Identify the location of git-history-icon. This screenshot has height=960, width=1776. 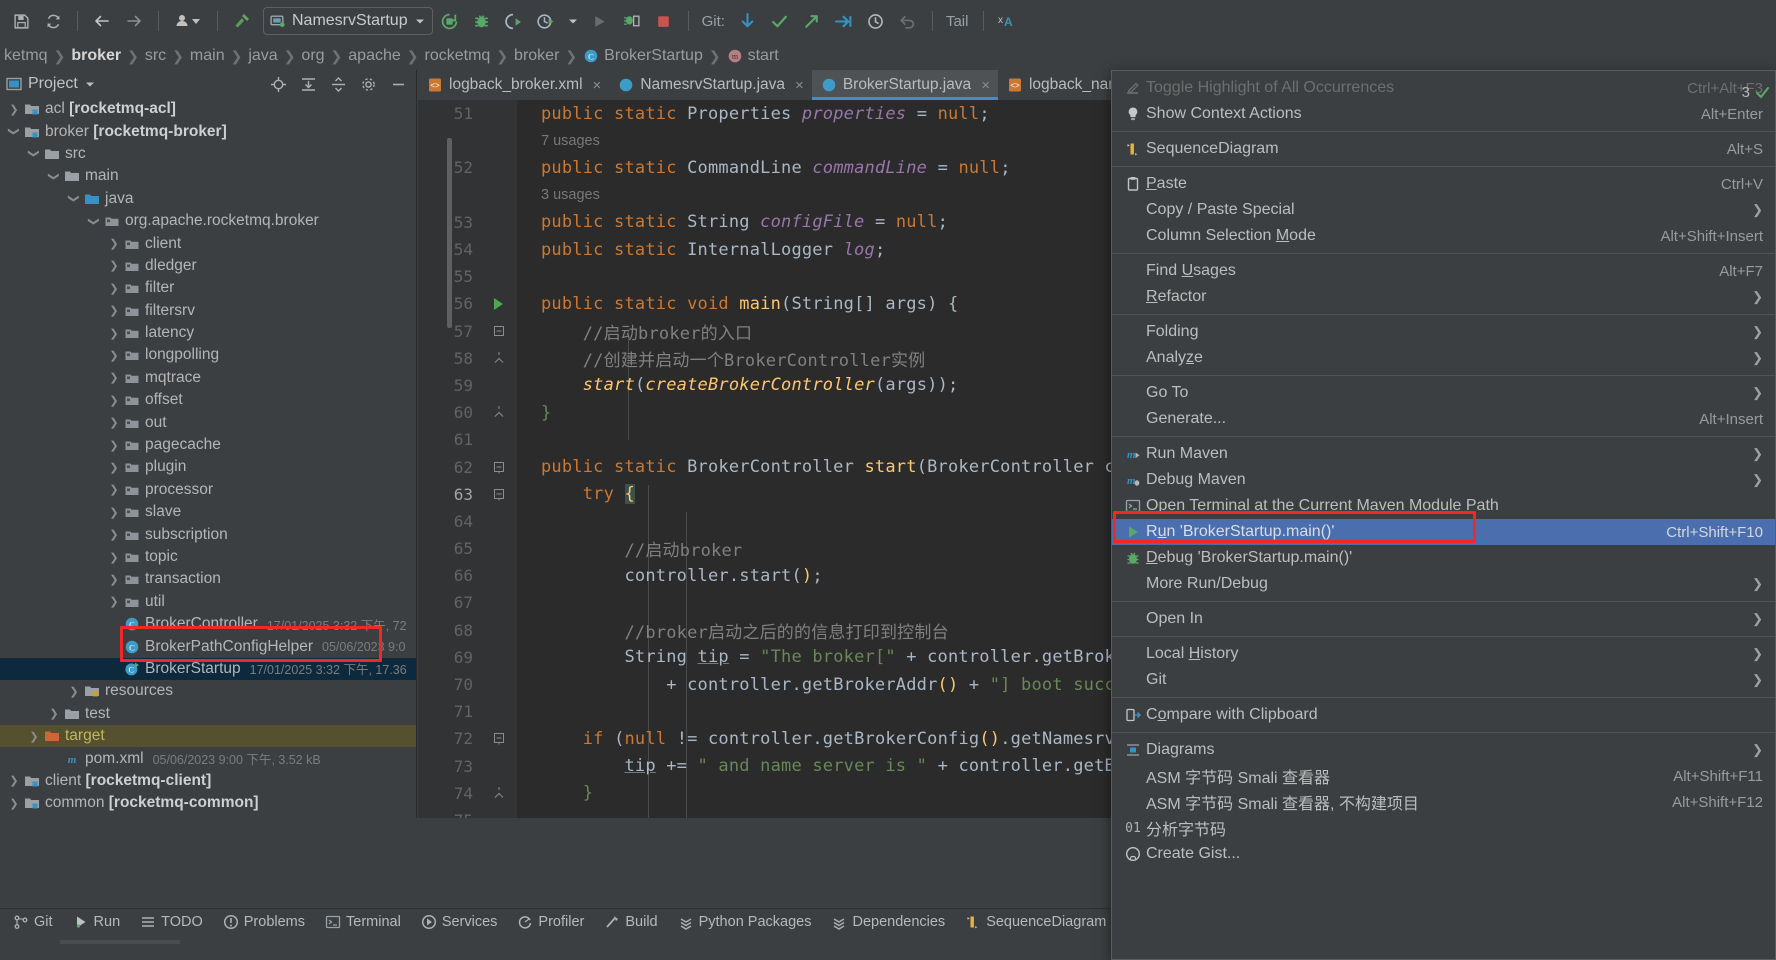
(876, 21).